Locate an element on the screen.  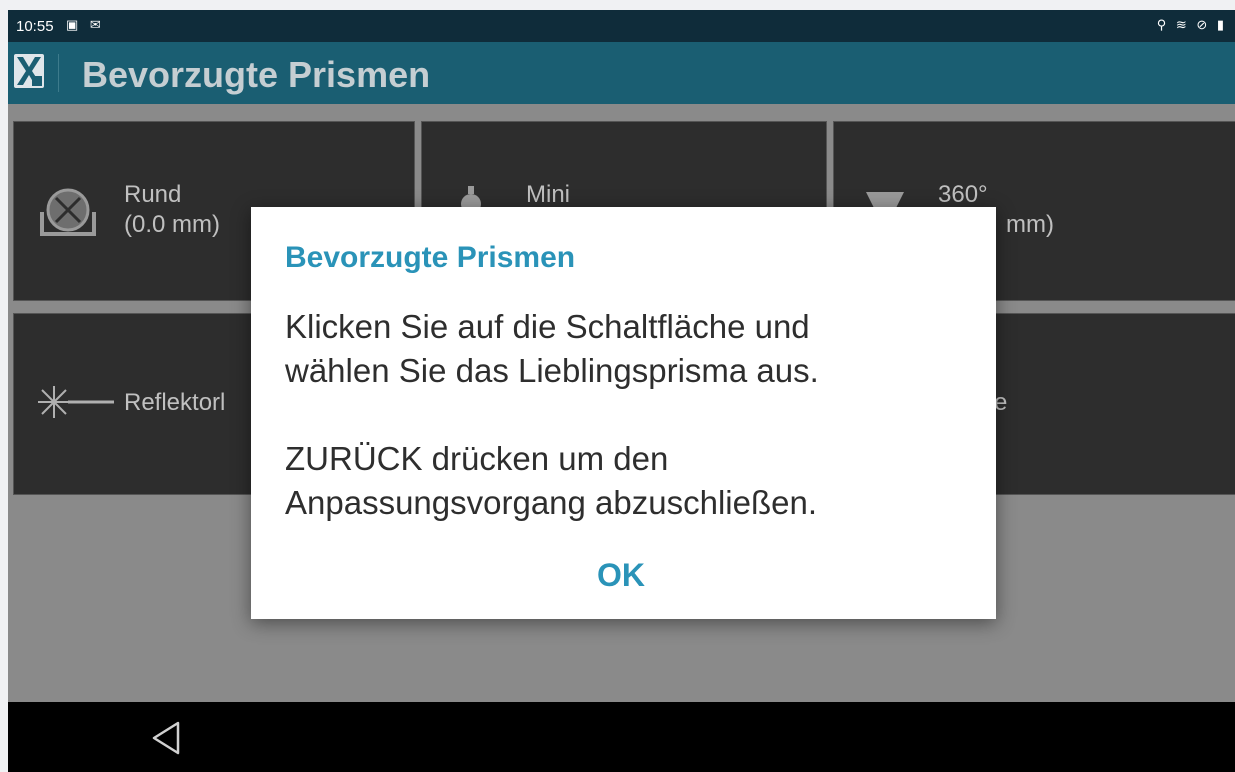
app-bar-divider is located at coordinates (58, 73).